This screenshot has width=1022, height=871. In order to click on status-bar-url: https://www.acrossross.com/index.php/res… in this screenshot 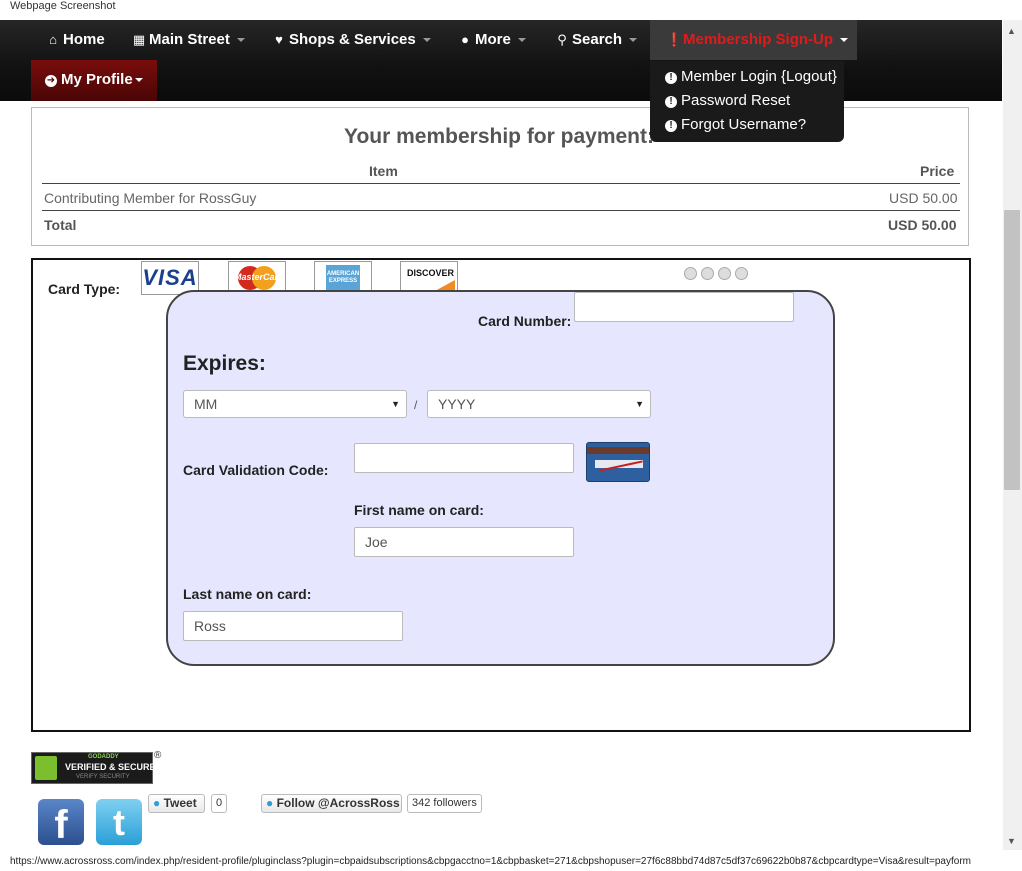, I will do `click(490, 861)`.